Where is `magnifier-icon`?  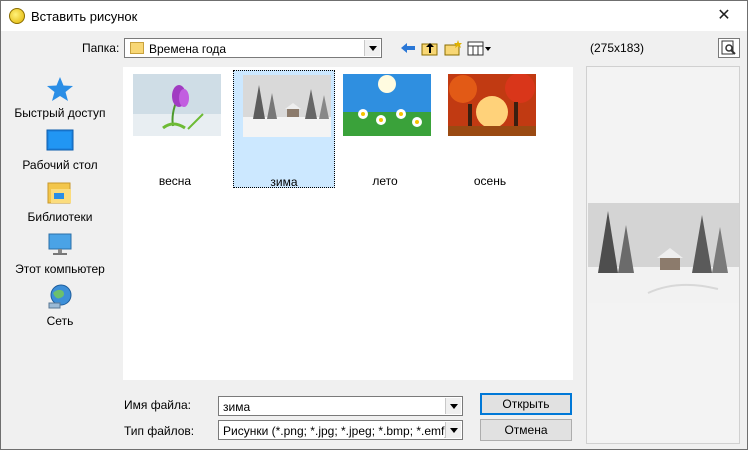
magnifier-icon is located at coordinates (728, 47).